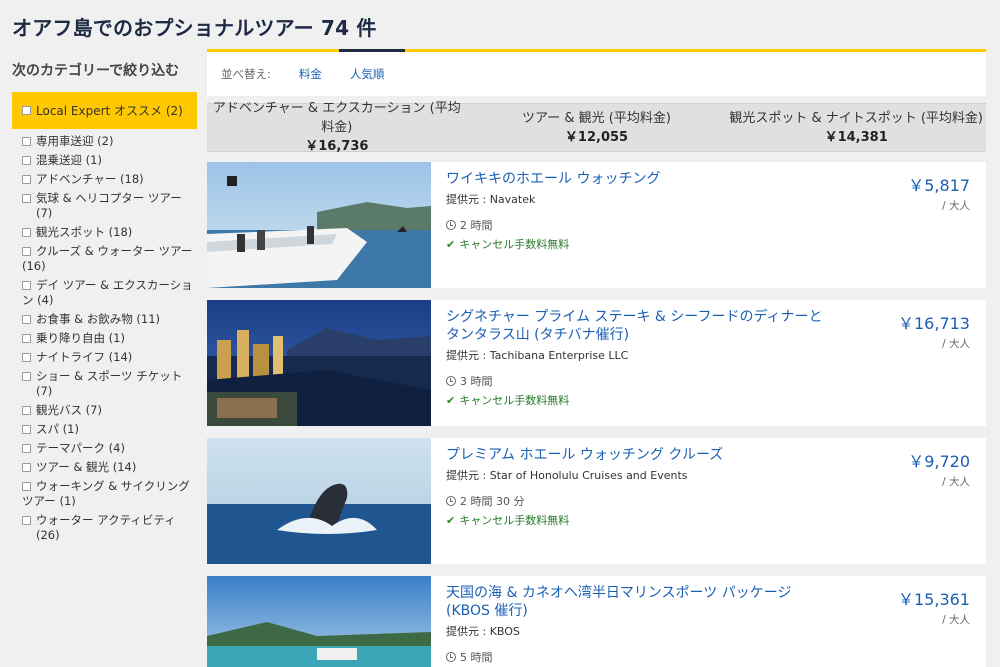  I want to click on category-item: 観光バス (7), so click(104, 410).